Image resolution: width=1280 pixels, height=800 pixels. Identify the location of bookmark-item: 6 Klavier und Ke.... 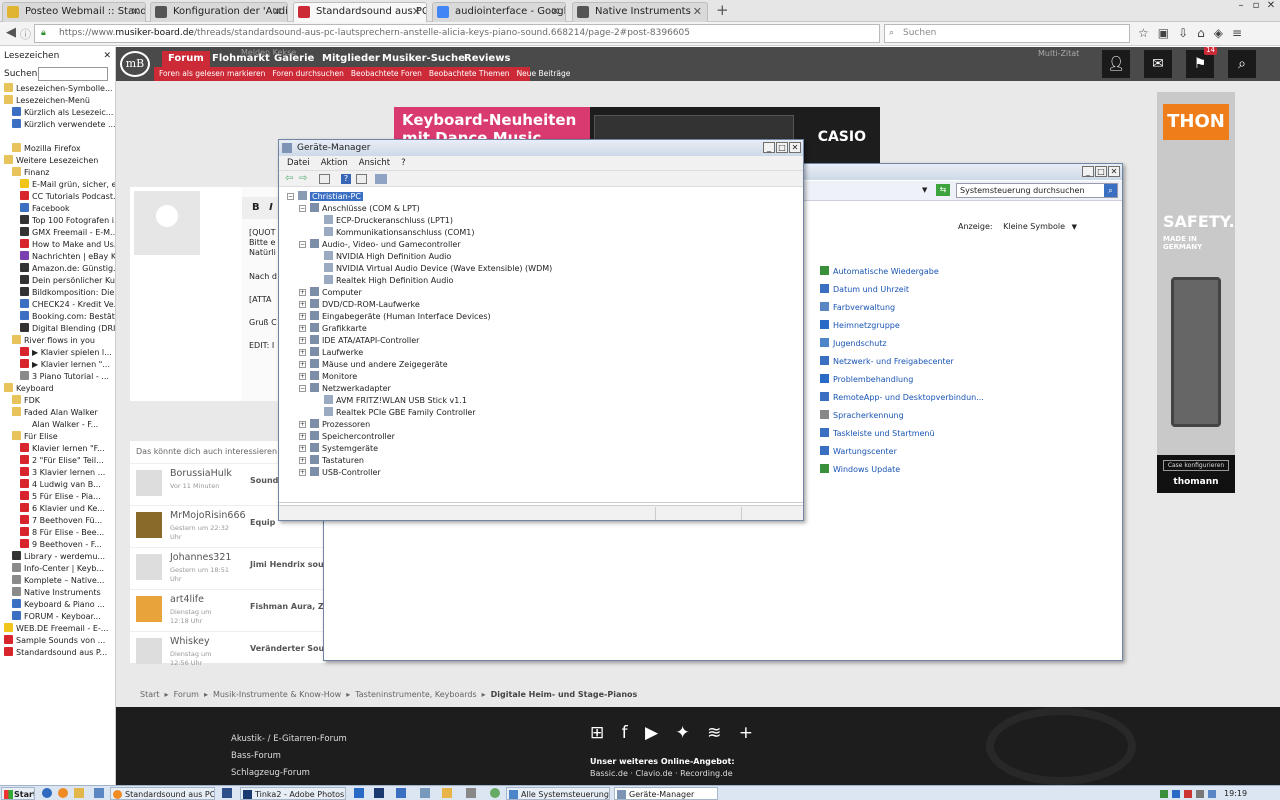
(57, 509).